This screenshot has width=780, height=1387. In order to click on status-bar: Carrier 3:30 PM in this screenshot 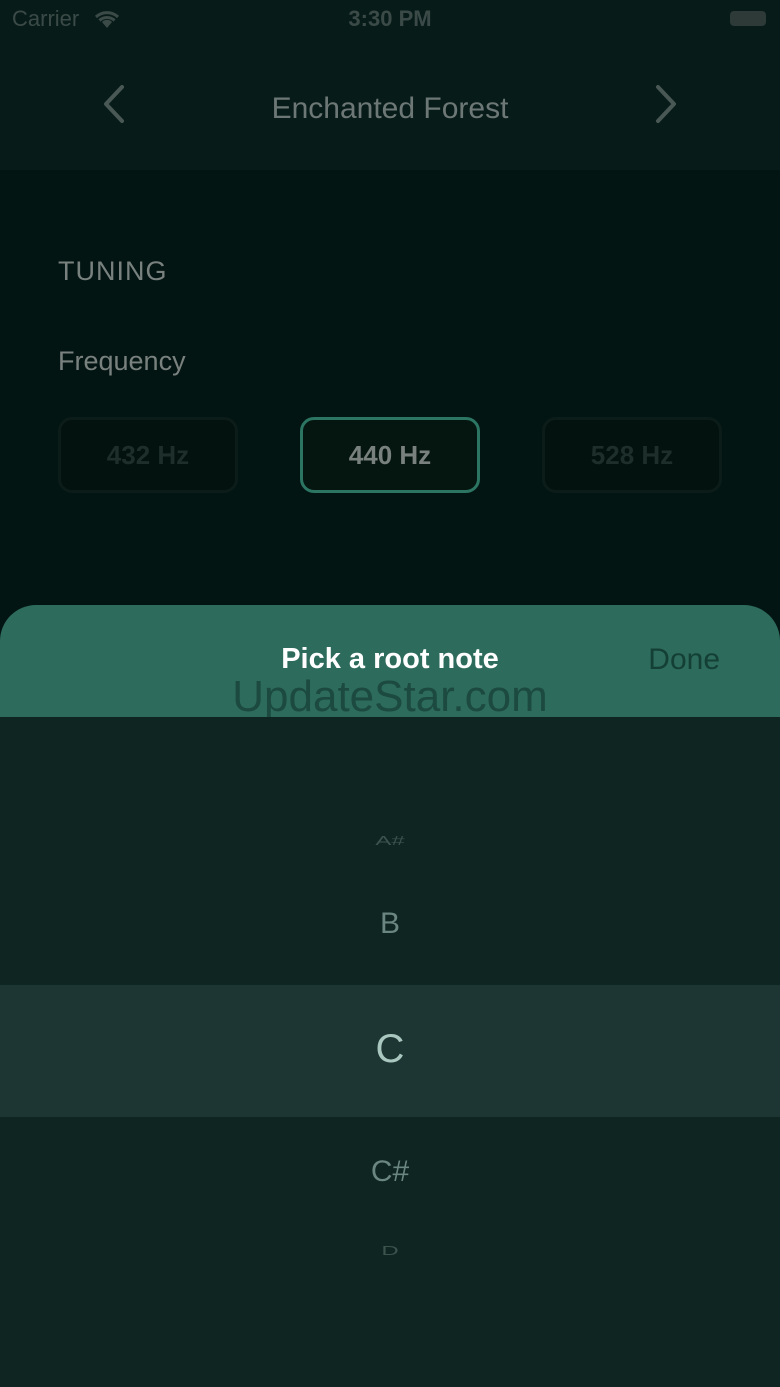, I will do `click(390, 20)`.